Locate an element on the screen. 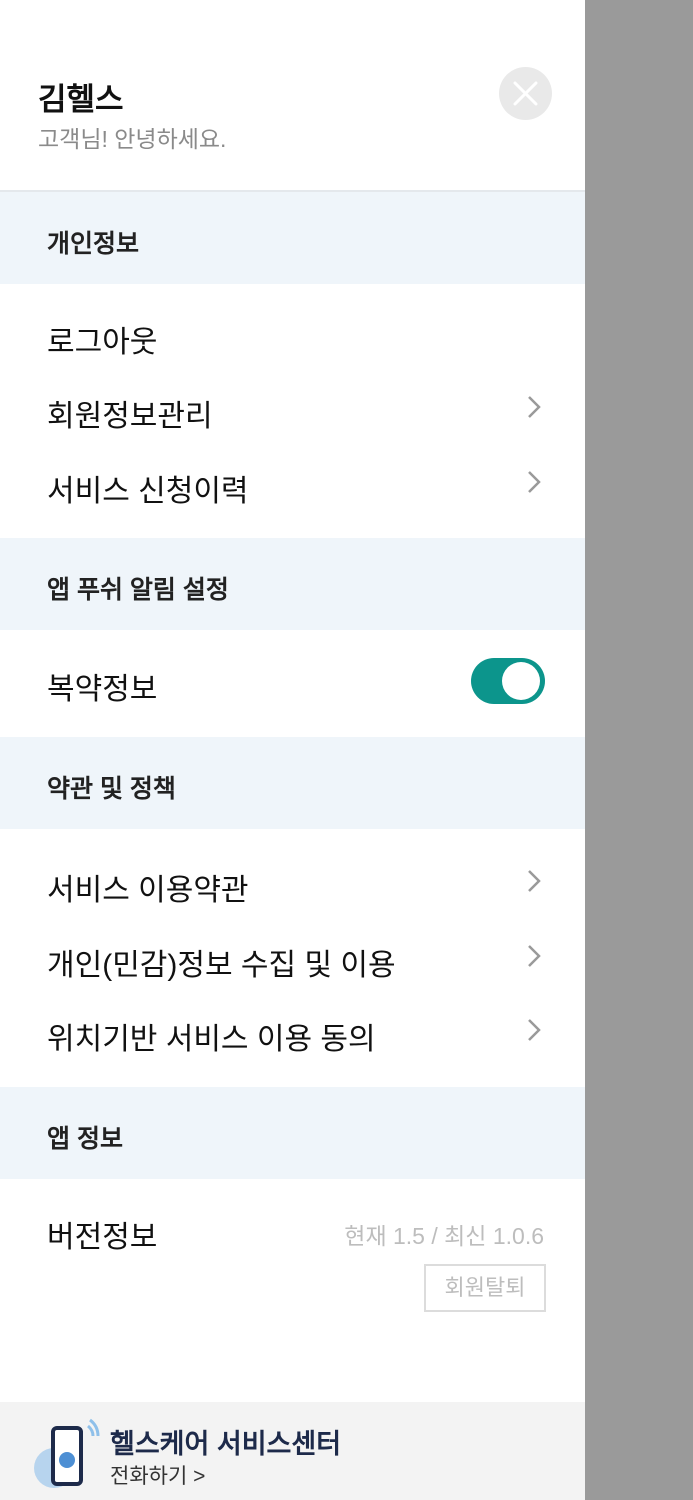 The image size is (693, 1500). menu-item-logout: 로그아웃 is located at coordinates (292, 335).